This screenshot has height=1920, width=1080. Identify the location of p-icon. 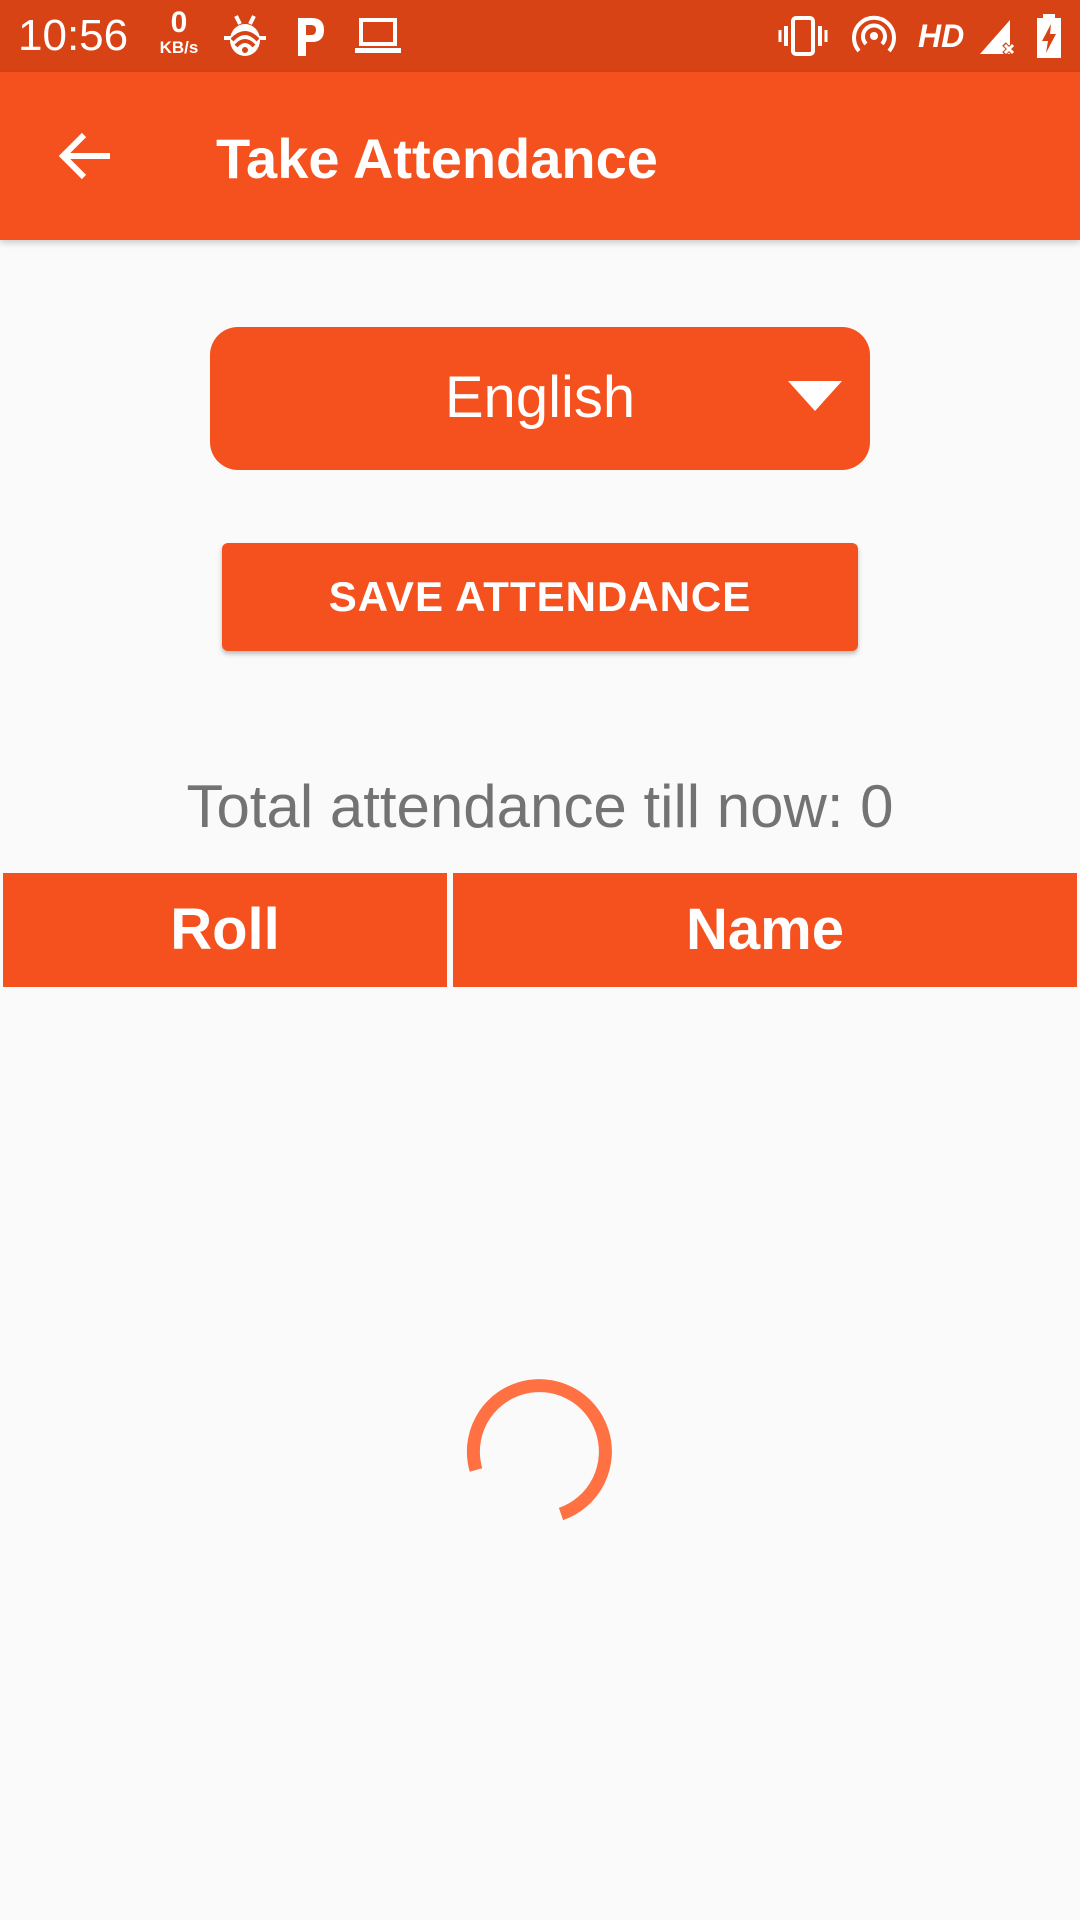
(311, 37).